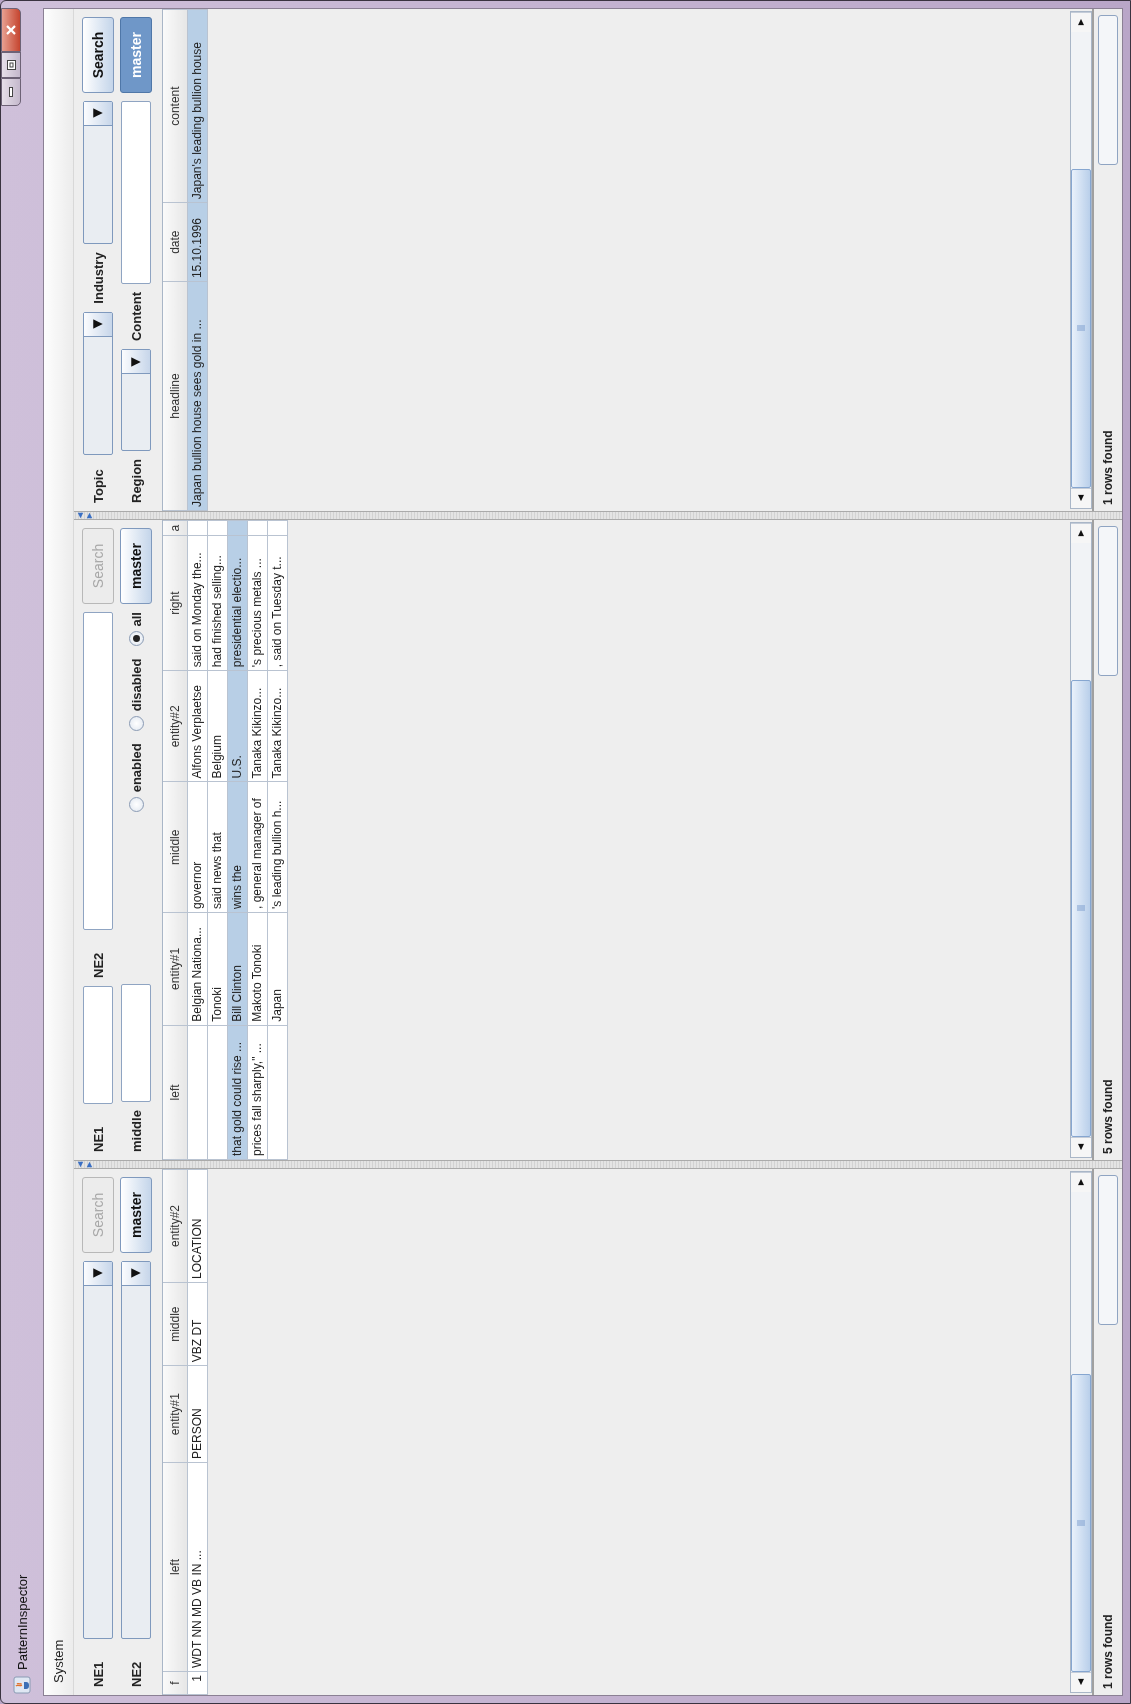 The image size is (1131, 1704). What do you see at coordinates (197, 847) in the screenshot?
I see `table-cell: governor` at bounding box center [197, 847].